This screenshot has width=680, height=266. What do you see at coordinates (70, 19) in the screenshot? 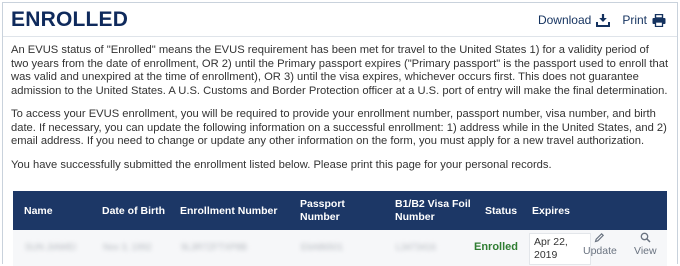
I see `page-title: ENROLLED` at bounding box center [70, 19].